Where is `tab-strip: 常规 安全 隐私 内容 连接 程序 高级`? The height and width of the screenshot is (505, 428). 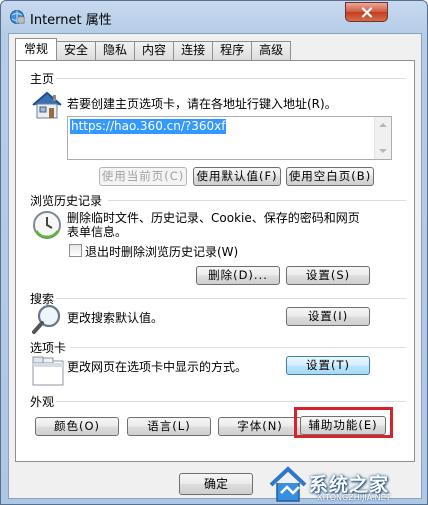 tab-strip: 常规 安全 隐私 内容 连接 程序 高级 is located at coordinates (153, 49).